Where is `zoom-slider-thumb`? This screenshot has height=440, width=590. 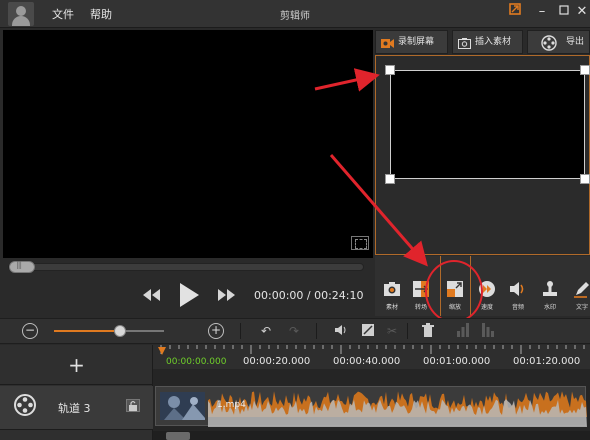
zoom-slider-thumb is located at coordinates (120, 331).